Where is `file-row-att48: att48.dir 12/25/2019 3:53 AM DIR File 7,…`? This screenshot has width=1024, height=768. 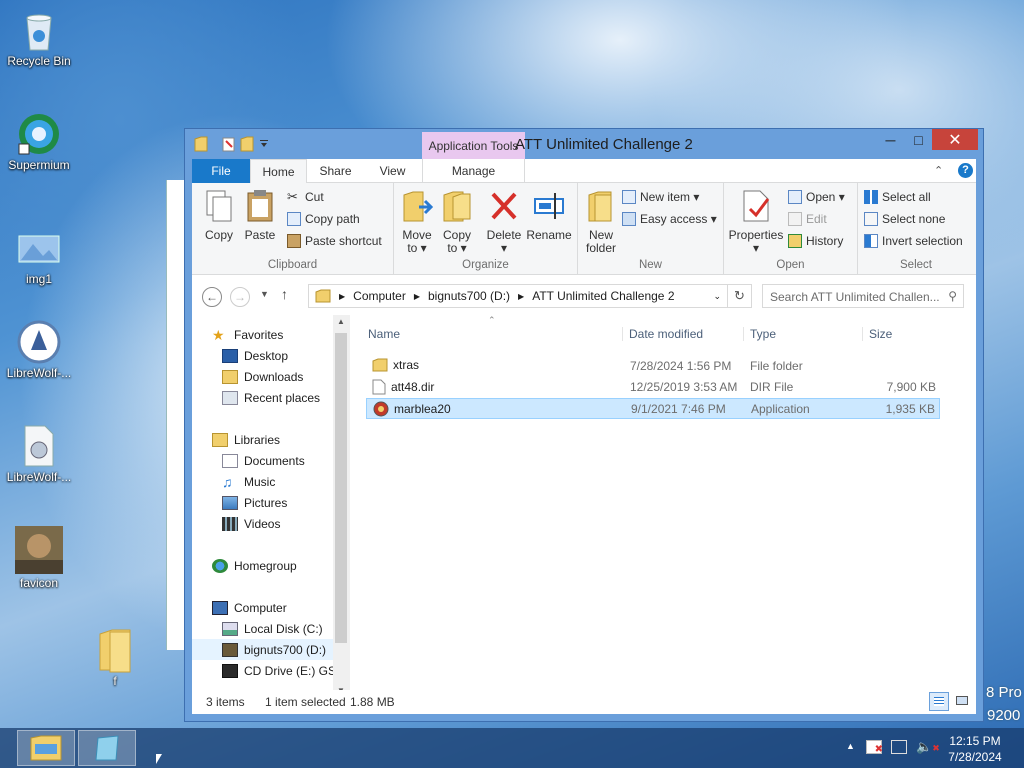
file-row-att48: att48.dir 12/25/2019 3:53 AM DIR File 7,… is located at coordinates (653, 387).